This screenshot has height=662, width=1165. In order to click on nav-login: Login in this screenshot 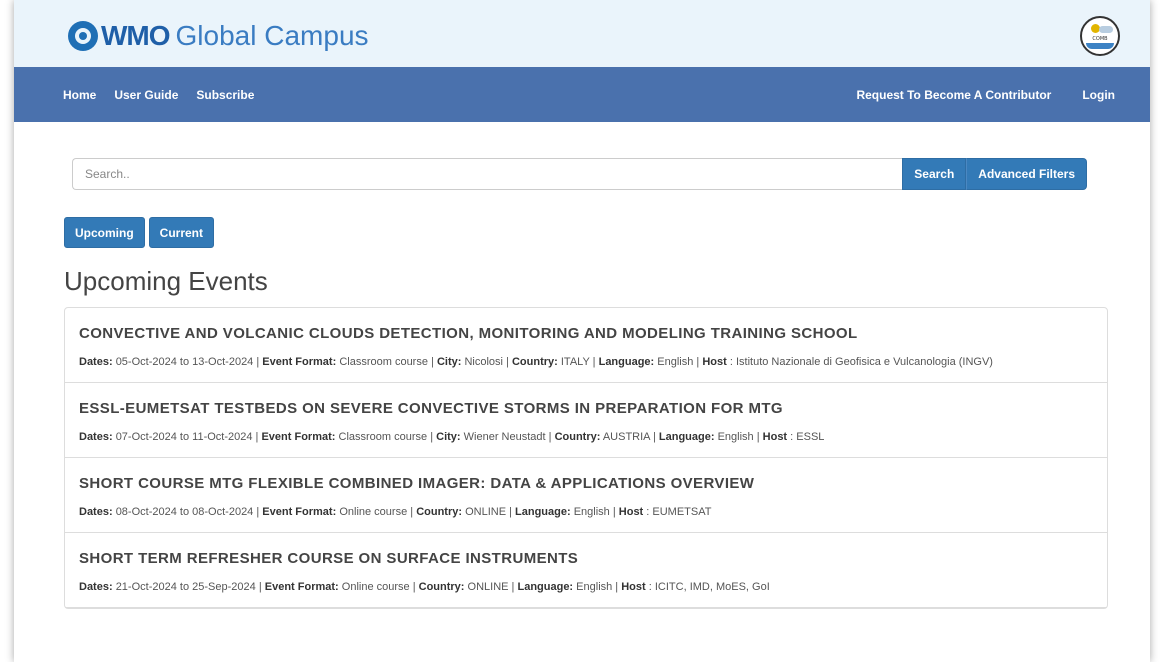, I will do `click(1098, 95)`.